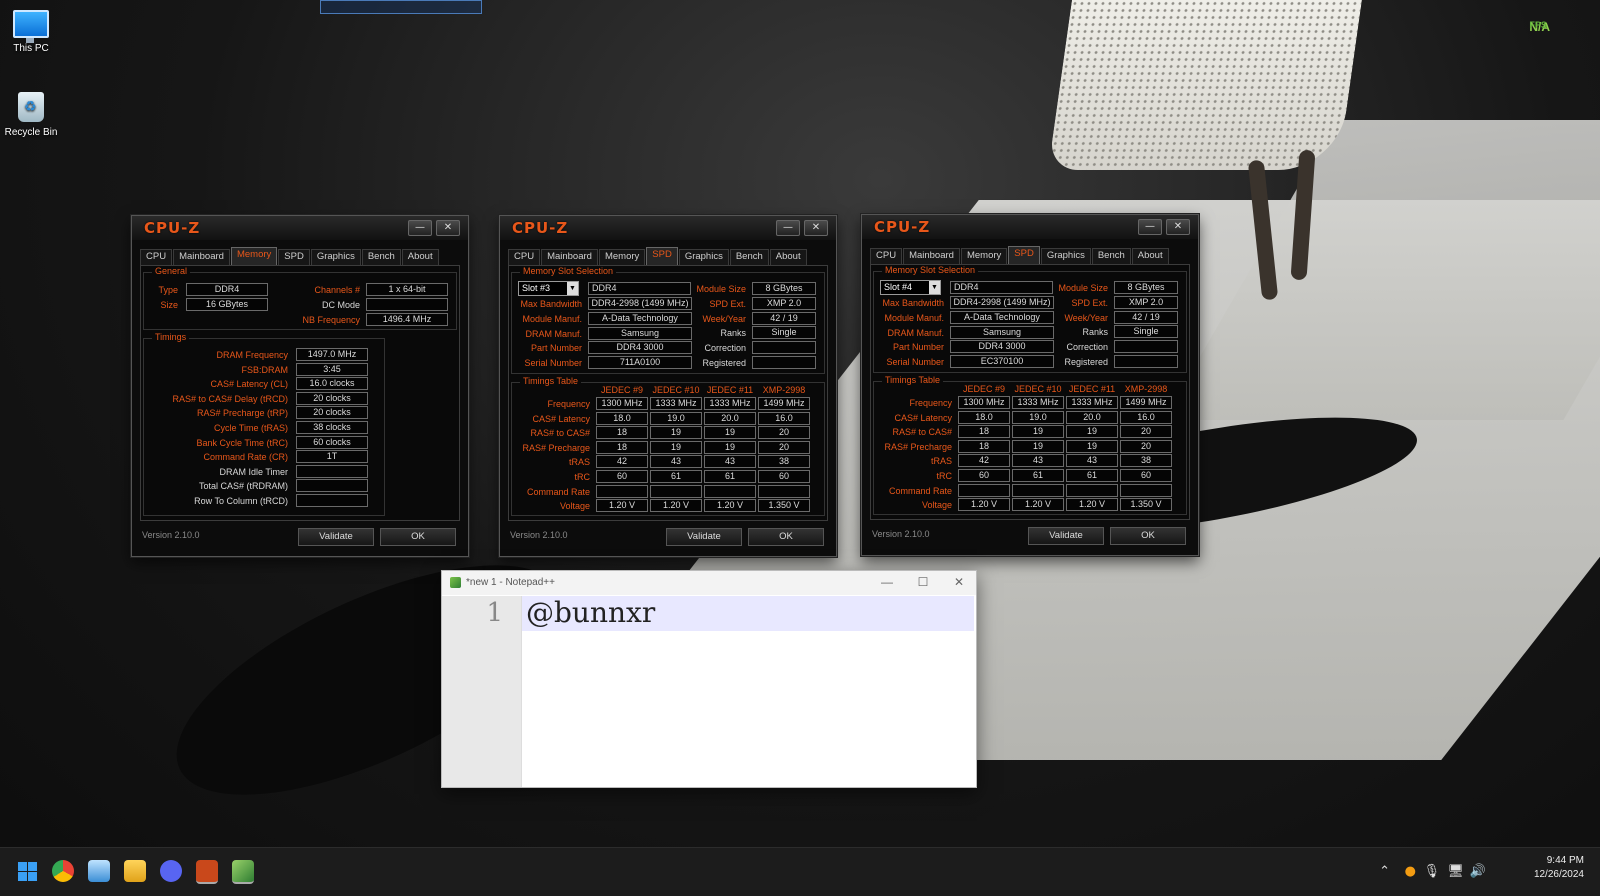  I want to click on notepad-plus-plus-icon, so click(243, 872).